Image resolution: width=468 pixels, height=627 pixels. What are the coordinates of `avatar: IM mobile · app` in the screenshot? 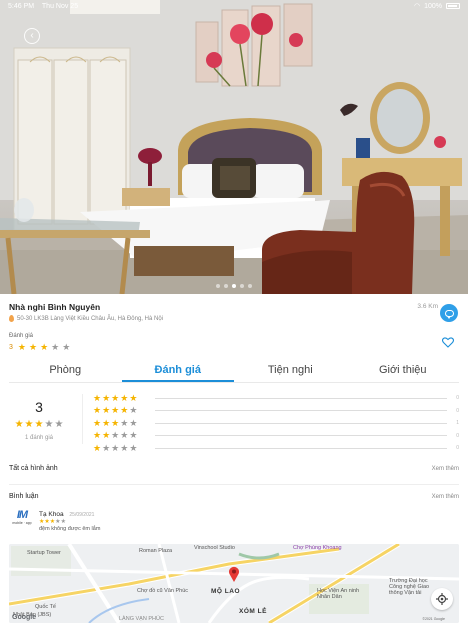 It's located at (22, 518).